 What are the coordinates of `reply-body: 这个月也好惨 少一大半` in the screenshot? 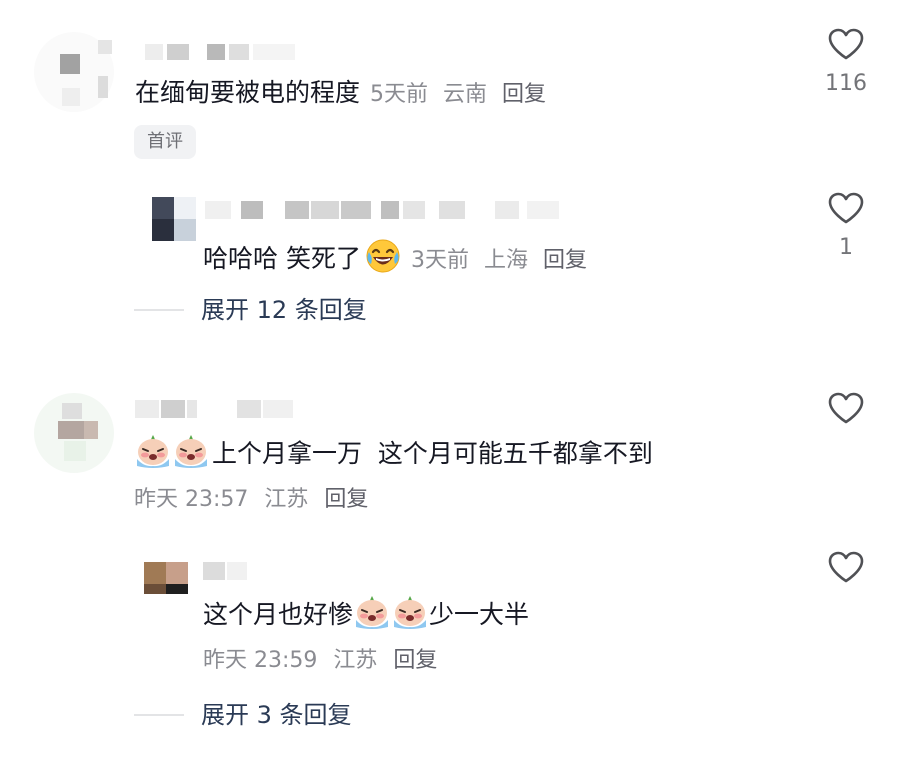 It's located at (366, 614).